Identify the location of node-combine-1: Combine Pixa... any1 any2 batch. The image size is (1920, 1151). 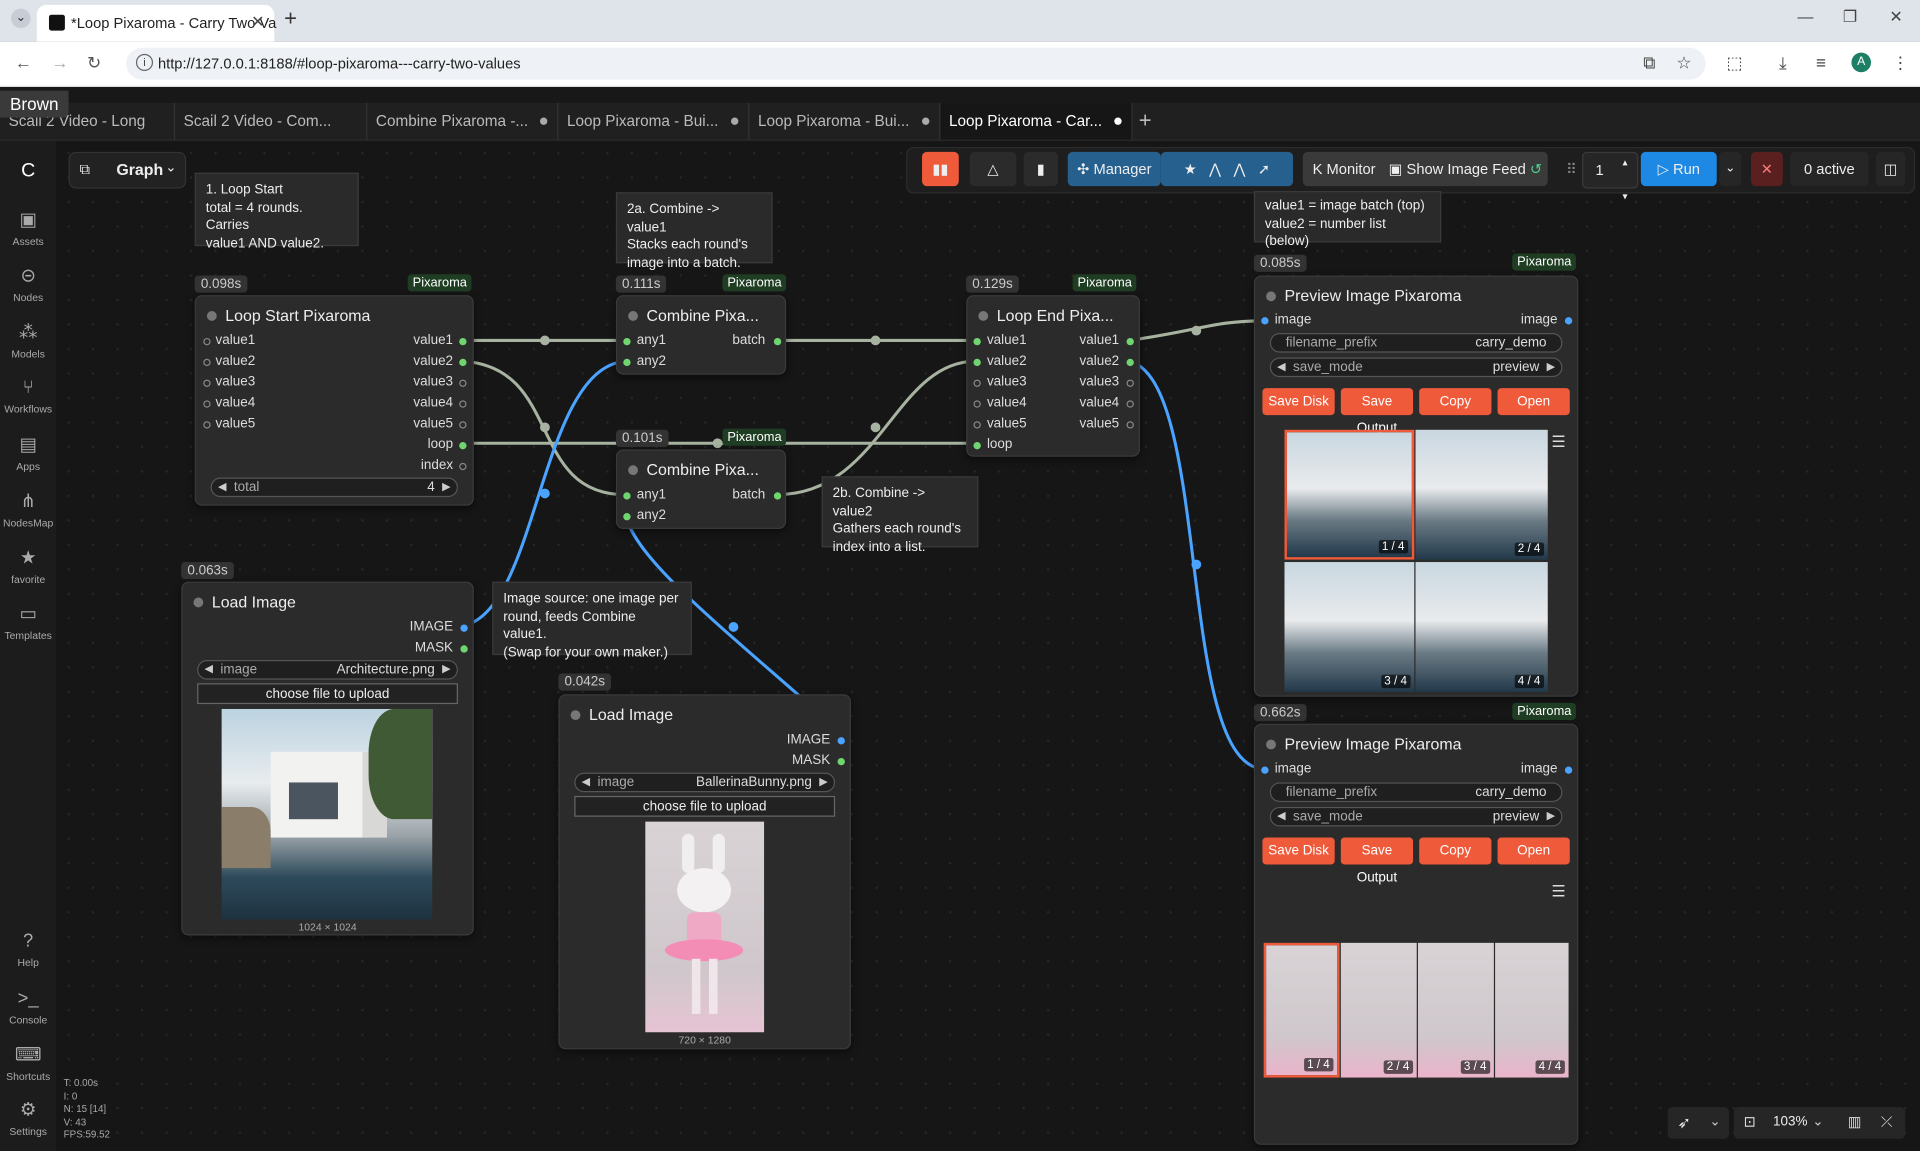
(701, 335).